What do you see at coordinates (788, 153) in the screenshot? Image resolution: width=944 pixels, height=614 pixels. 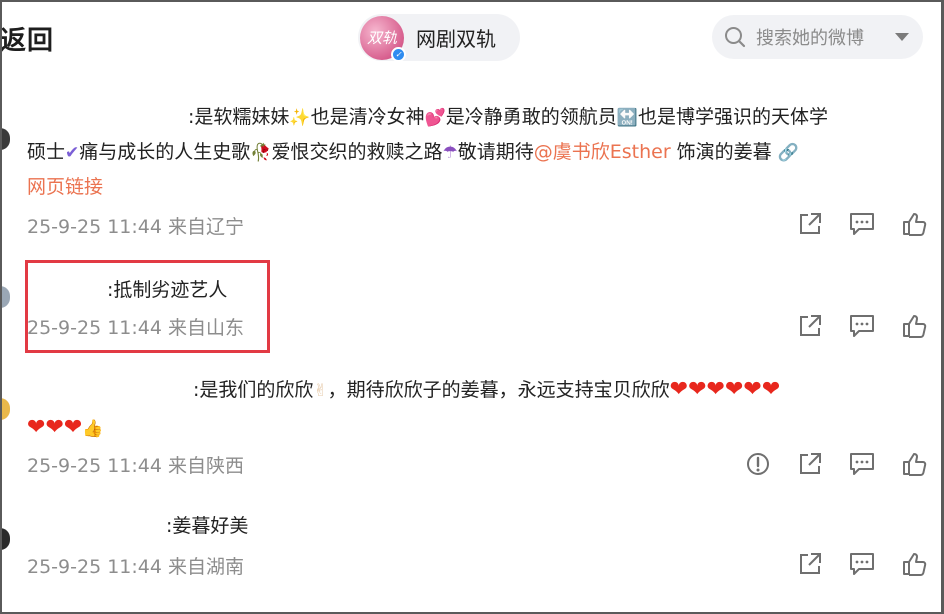 I see `link-icon: 🔗` at bounding box center [788, 153].